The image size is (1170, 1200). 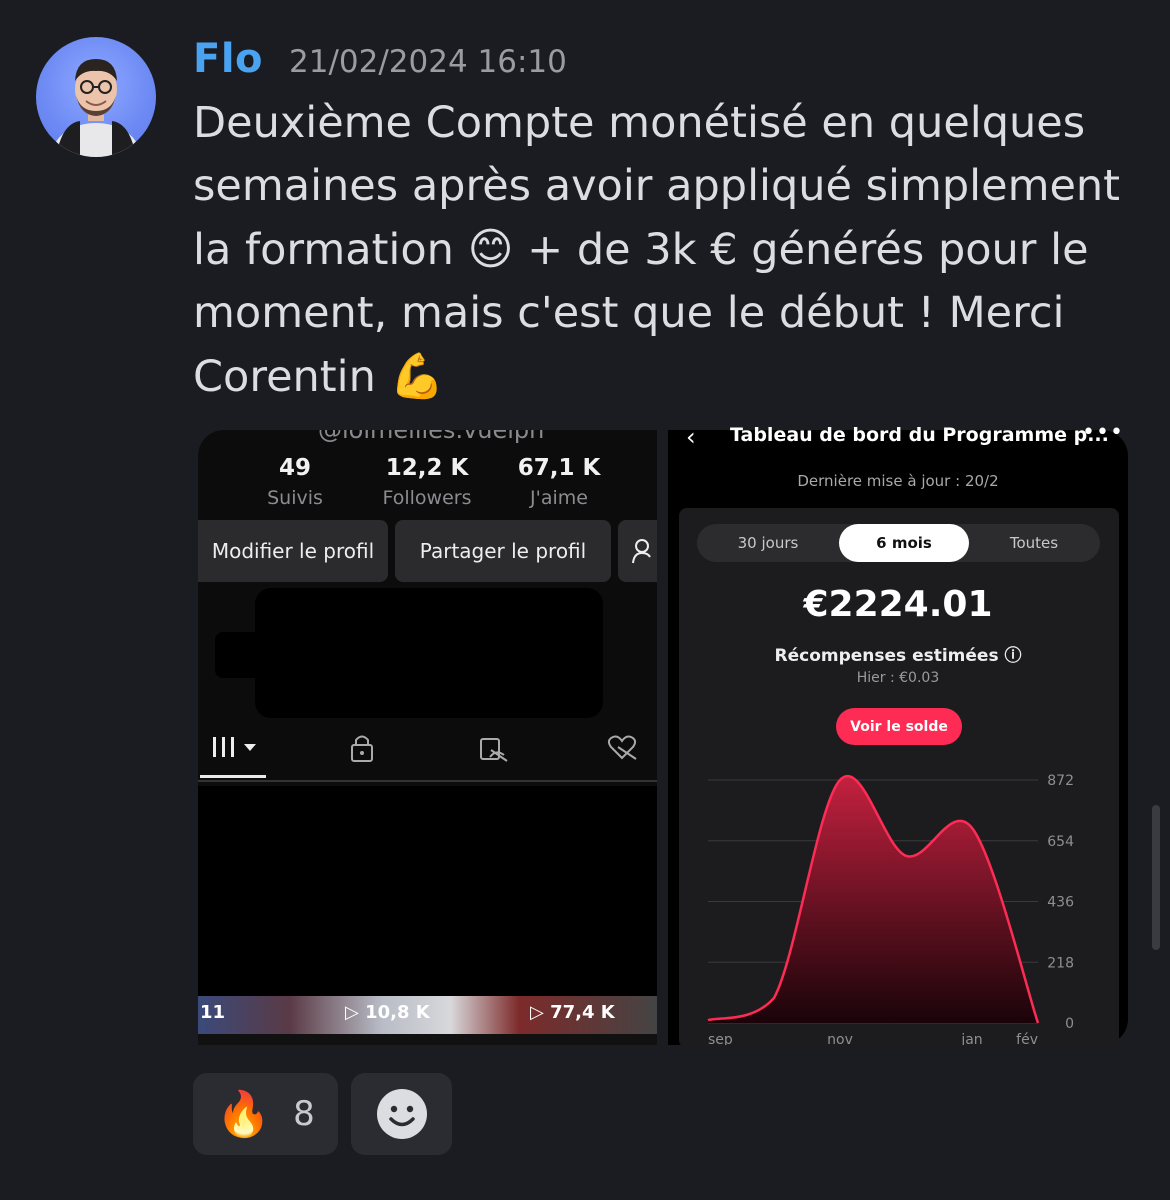 What do you see at coordinates (1027, 1038) in the screenshot?
I see `x-tick-label-3: fév` at bounding box center [1027, 1038].